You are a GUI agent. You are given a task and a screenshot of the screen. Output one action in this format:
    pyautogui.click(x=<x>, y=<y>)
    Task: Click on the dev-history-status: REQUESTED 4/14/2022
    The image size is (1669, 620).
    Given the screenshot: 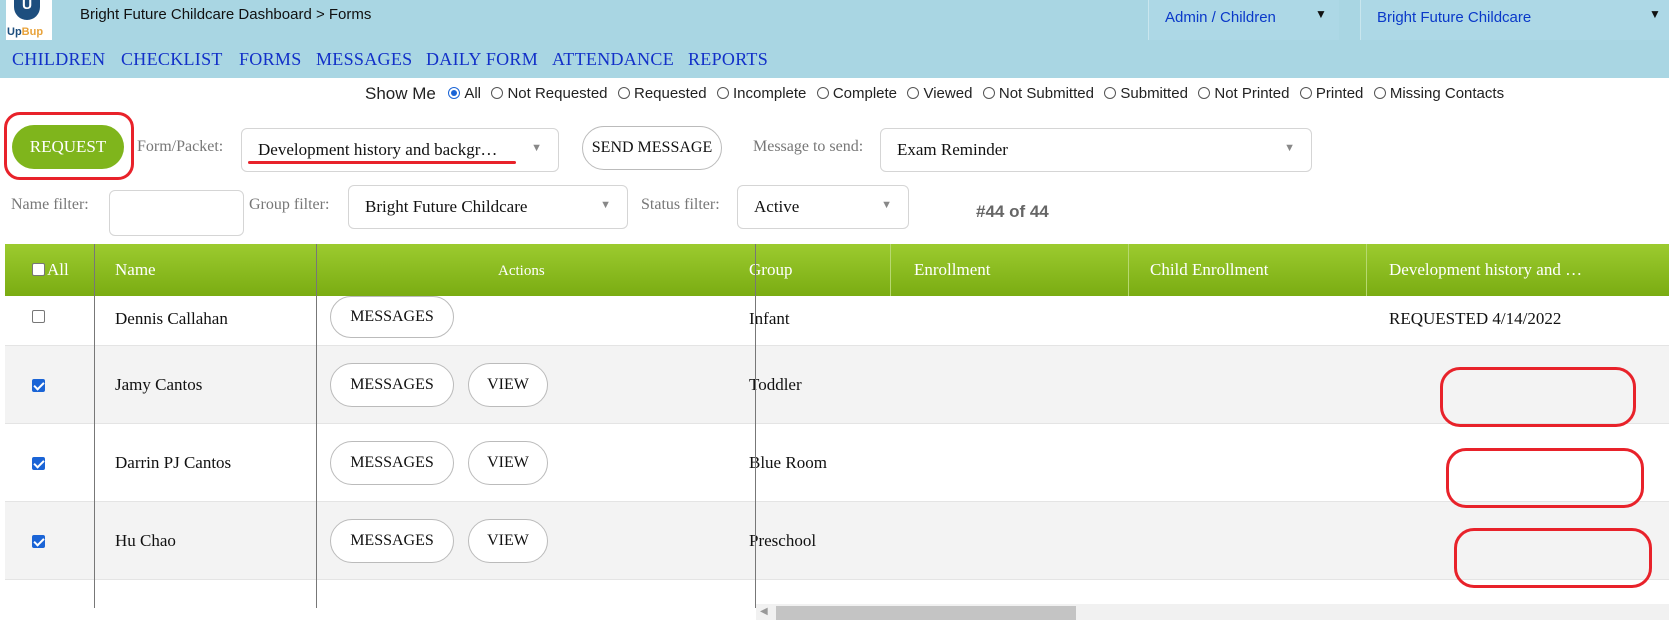 What is the action you would take?
    pyautogui.click(x=1475, y=319)
    